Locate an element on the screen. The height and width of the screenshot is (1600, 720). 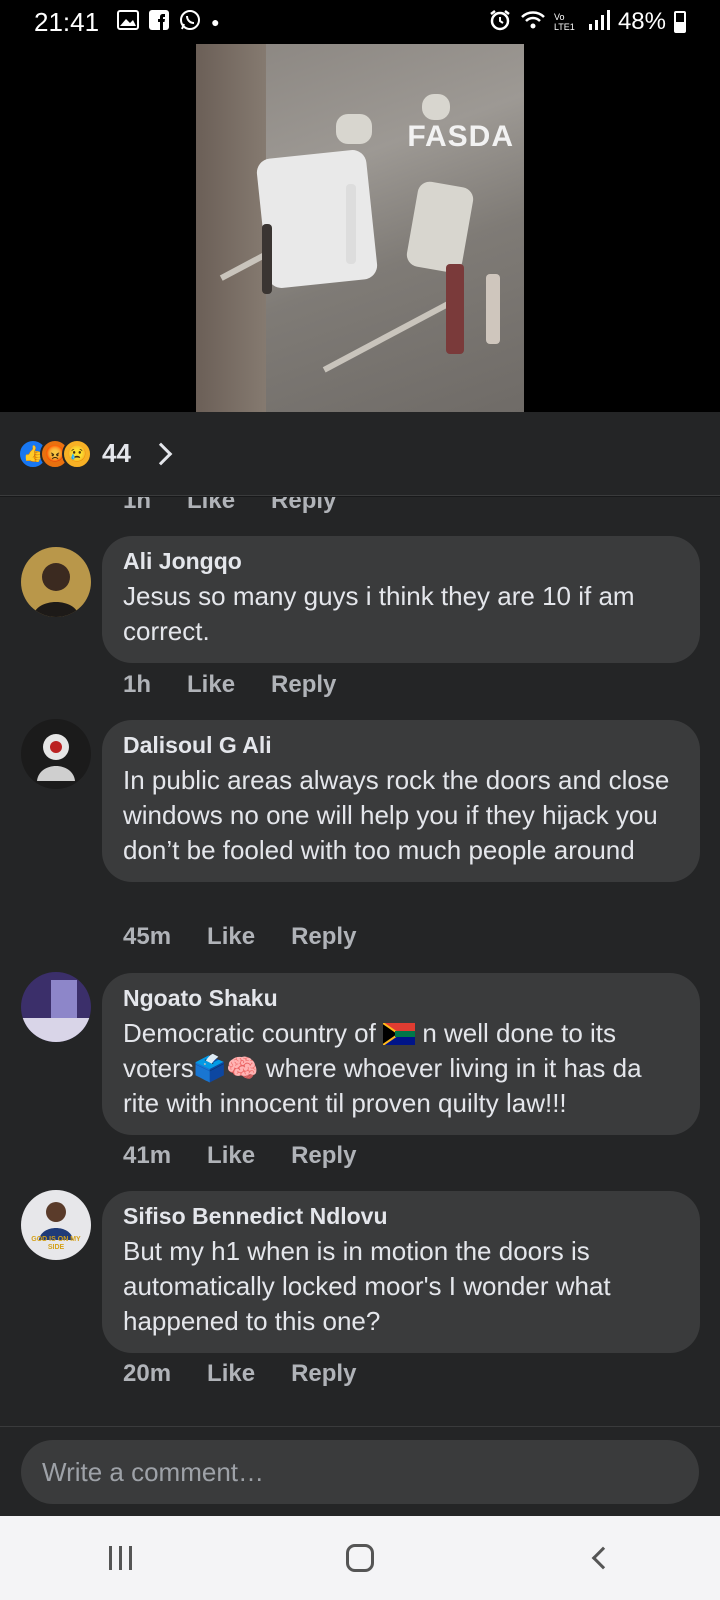
comment-composer is located at coordinates (360, 1471).